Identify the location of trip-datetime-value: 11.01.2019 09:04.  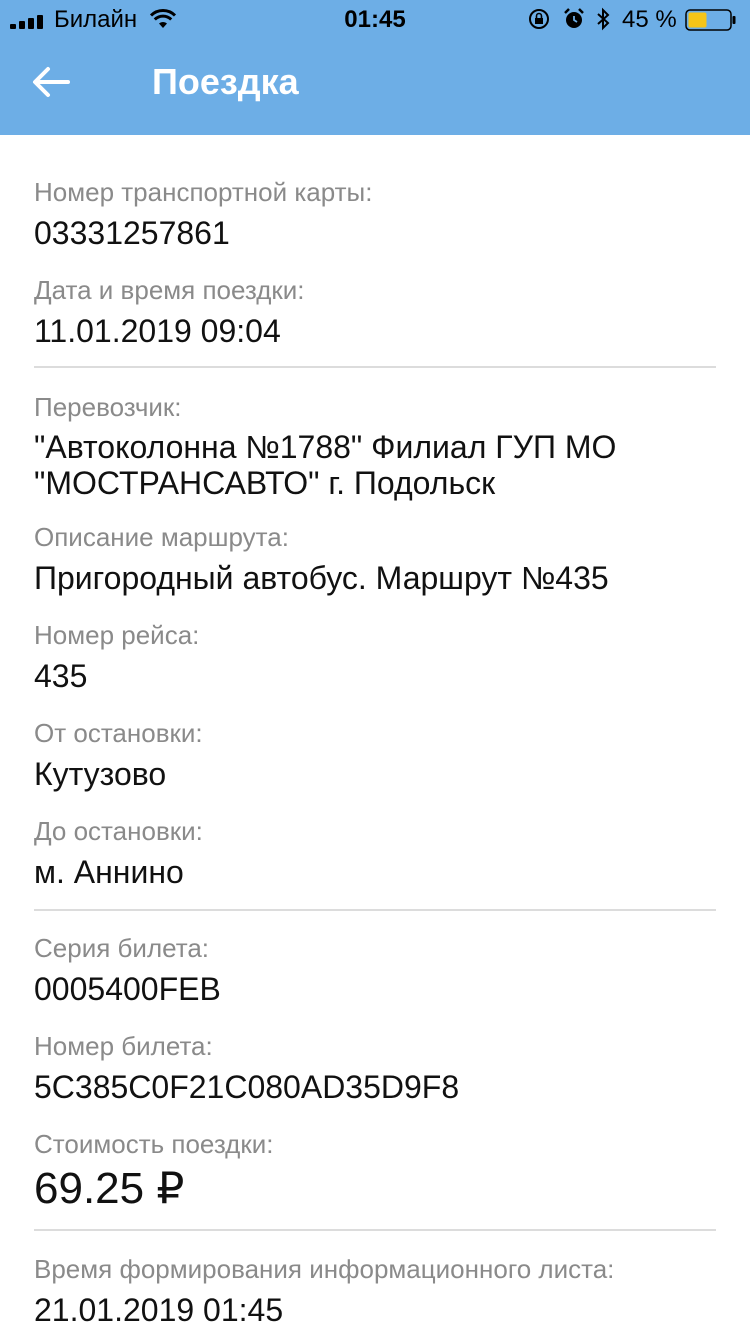
(157, 331).